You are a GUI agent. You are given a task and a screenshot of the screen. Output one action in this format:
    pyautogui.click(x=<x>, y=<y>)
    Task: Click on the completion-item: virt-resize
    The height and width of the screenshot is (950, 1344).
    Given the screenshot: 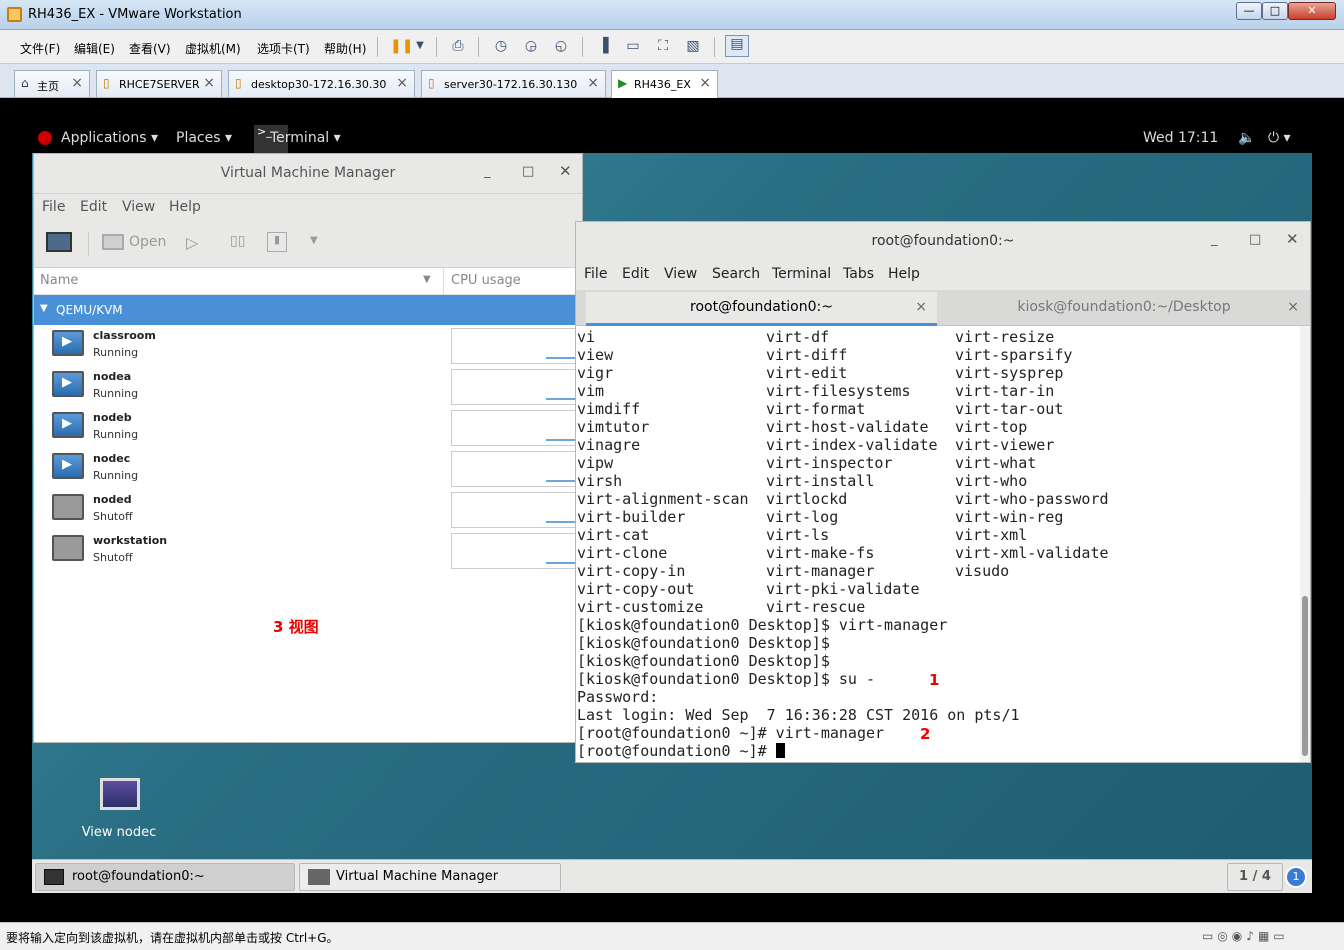 What is the action you would take?
    pyautogui.click(x=1005, y=337)
    